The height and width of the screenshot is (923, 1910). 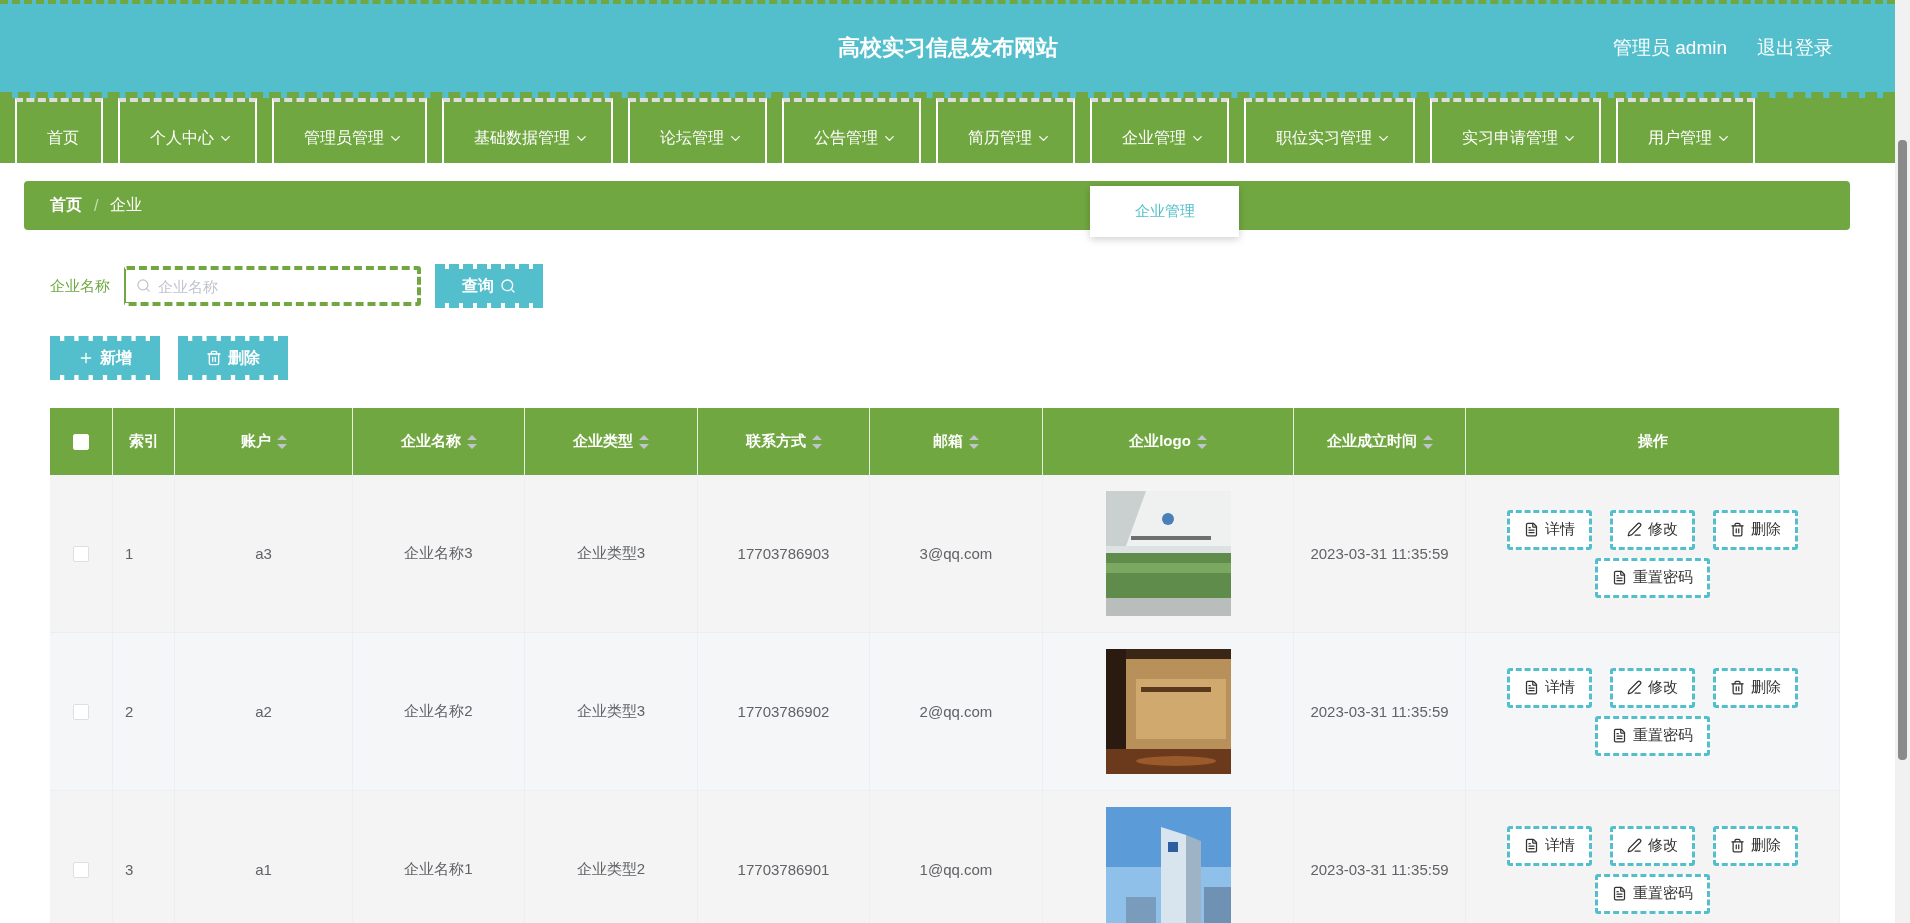 What do you see at coordinates (349, 130) in the screenshot?
I see `nav-item: 管理员管理` at bounding box center [349, 130].